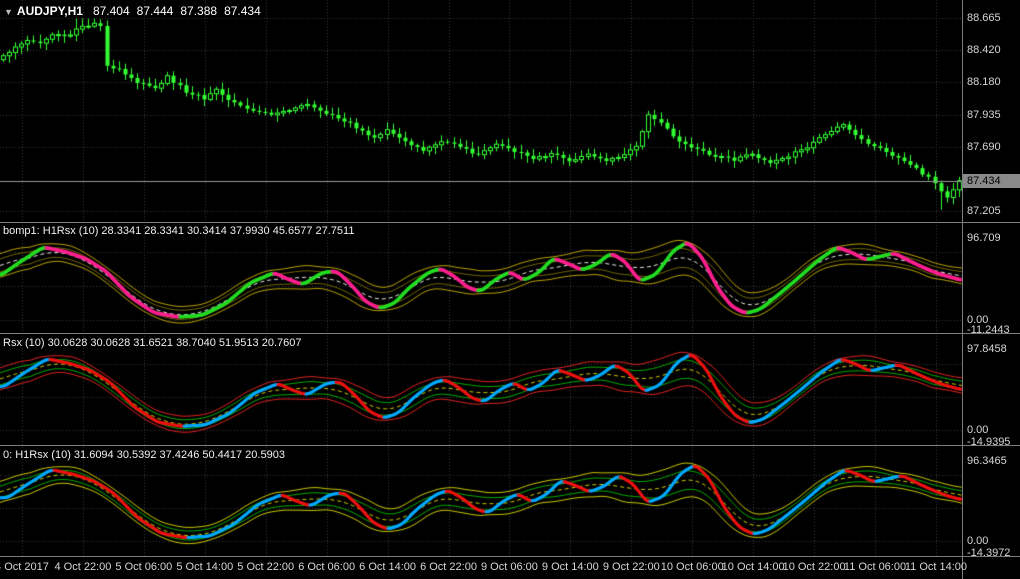 The image size is (1020, 579). I want to click on price-axis-label: 88.665, so click(984, 18).